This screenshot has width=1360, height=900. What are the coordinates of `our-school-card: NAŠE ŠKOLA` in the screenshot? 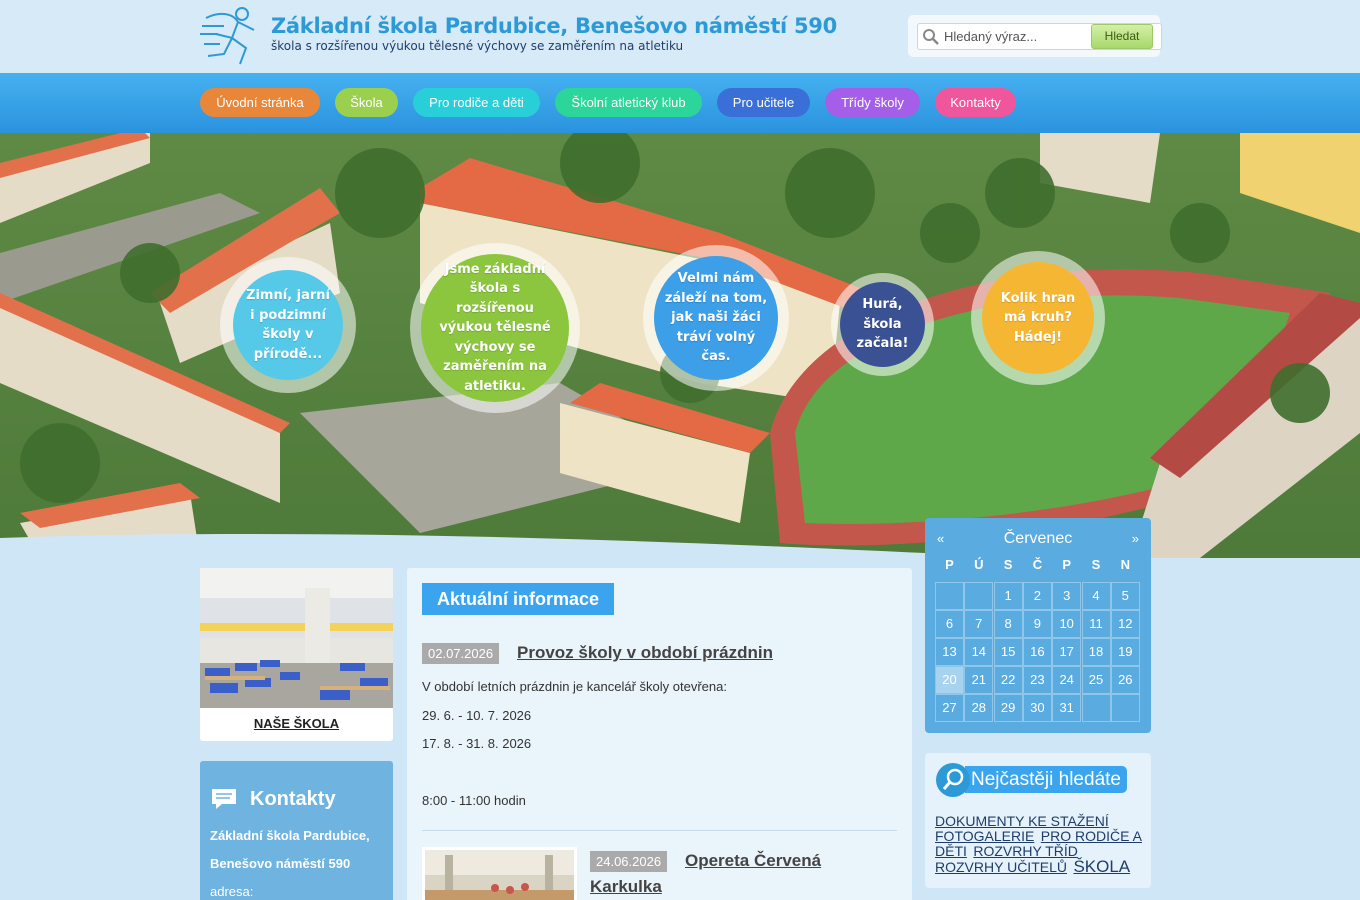 It's located at (296, 654).